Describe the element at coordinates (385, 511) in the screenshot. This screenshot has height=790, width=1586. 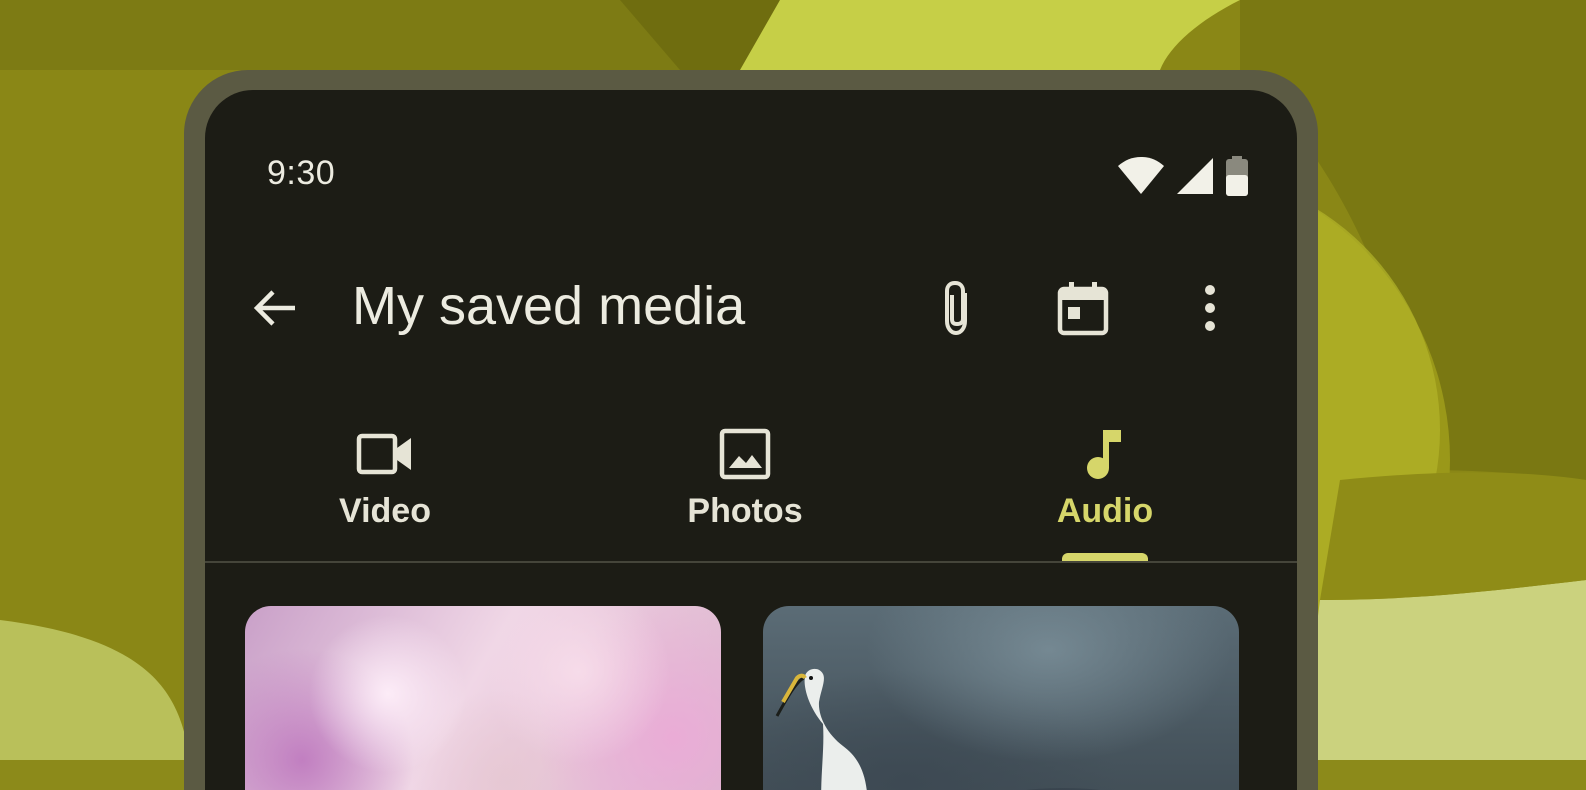
I see `tab-video-label: Video` at that location.